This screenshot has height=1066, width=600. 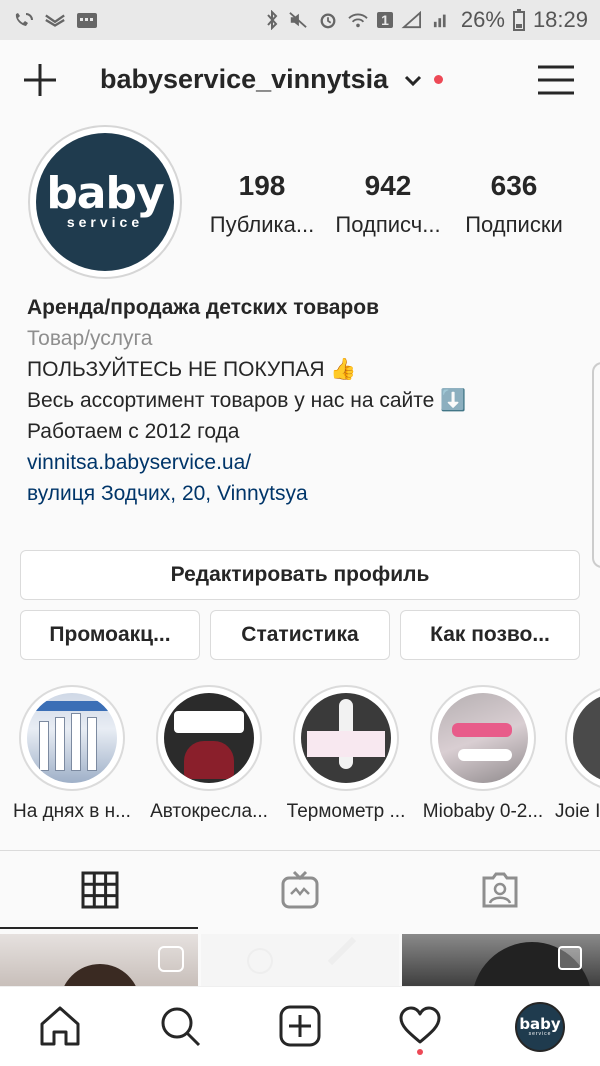 I want to click on add-post-icon, so click(x=300, y=1026).